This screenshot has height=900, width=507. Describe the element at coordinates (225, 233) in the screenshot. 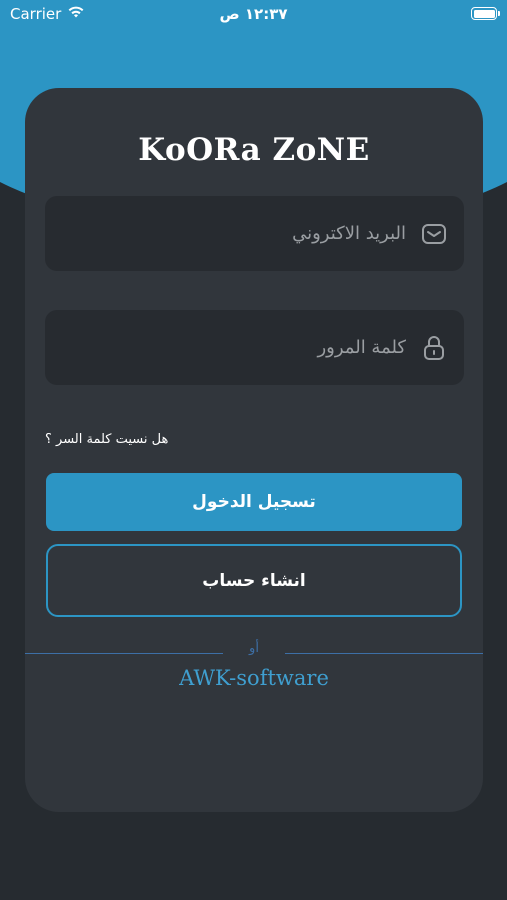

I see `email-input` at that location.